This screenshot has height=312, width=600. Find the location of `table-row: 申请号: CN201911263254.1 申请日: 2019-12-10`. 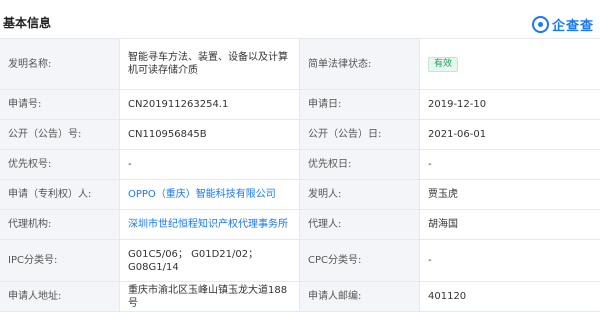

table-row: 申请号: CN201911263254.1 申请日: 2019-12-10 is located at coordinates (300, 105).